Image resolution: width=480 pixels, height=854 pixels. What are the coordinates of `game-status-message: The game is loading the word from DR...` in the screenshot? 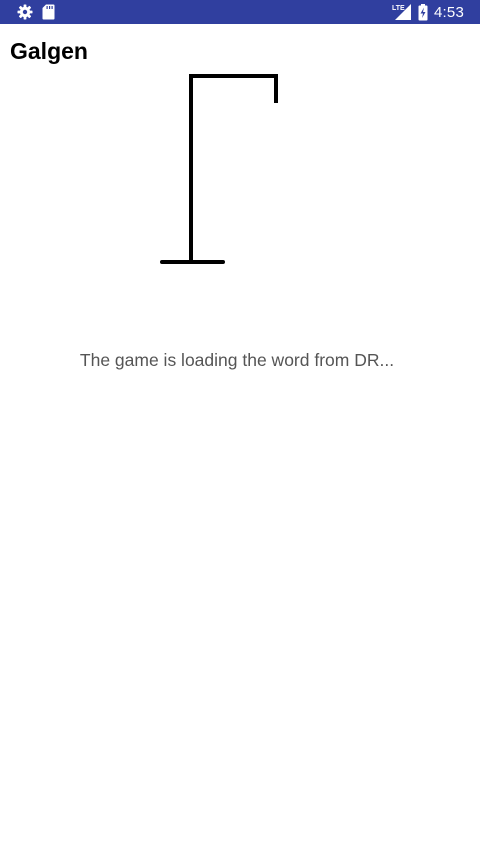 It's located at (237, 360).